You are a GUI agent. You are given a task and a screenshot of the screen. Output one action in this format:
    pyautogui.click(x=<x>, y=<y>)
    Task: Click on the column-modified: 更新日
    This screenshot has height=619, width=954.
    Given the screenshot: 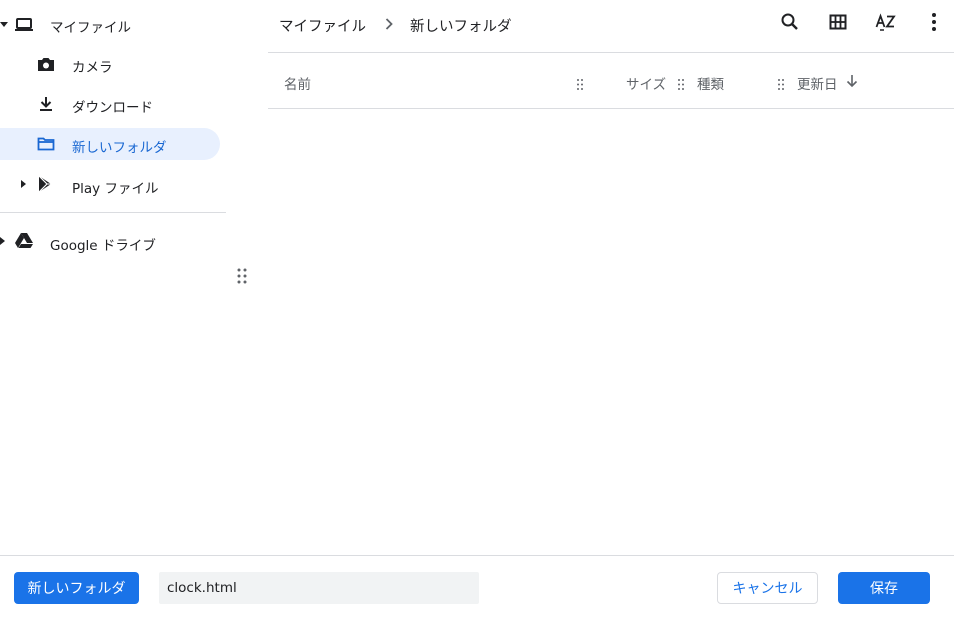 What is the action you would take?
    pyautogui.click(x=817, y=83)
    